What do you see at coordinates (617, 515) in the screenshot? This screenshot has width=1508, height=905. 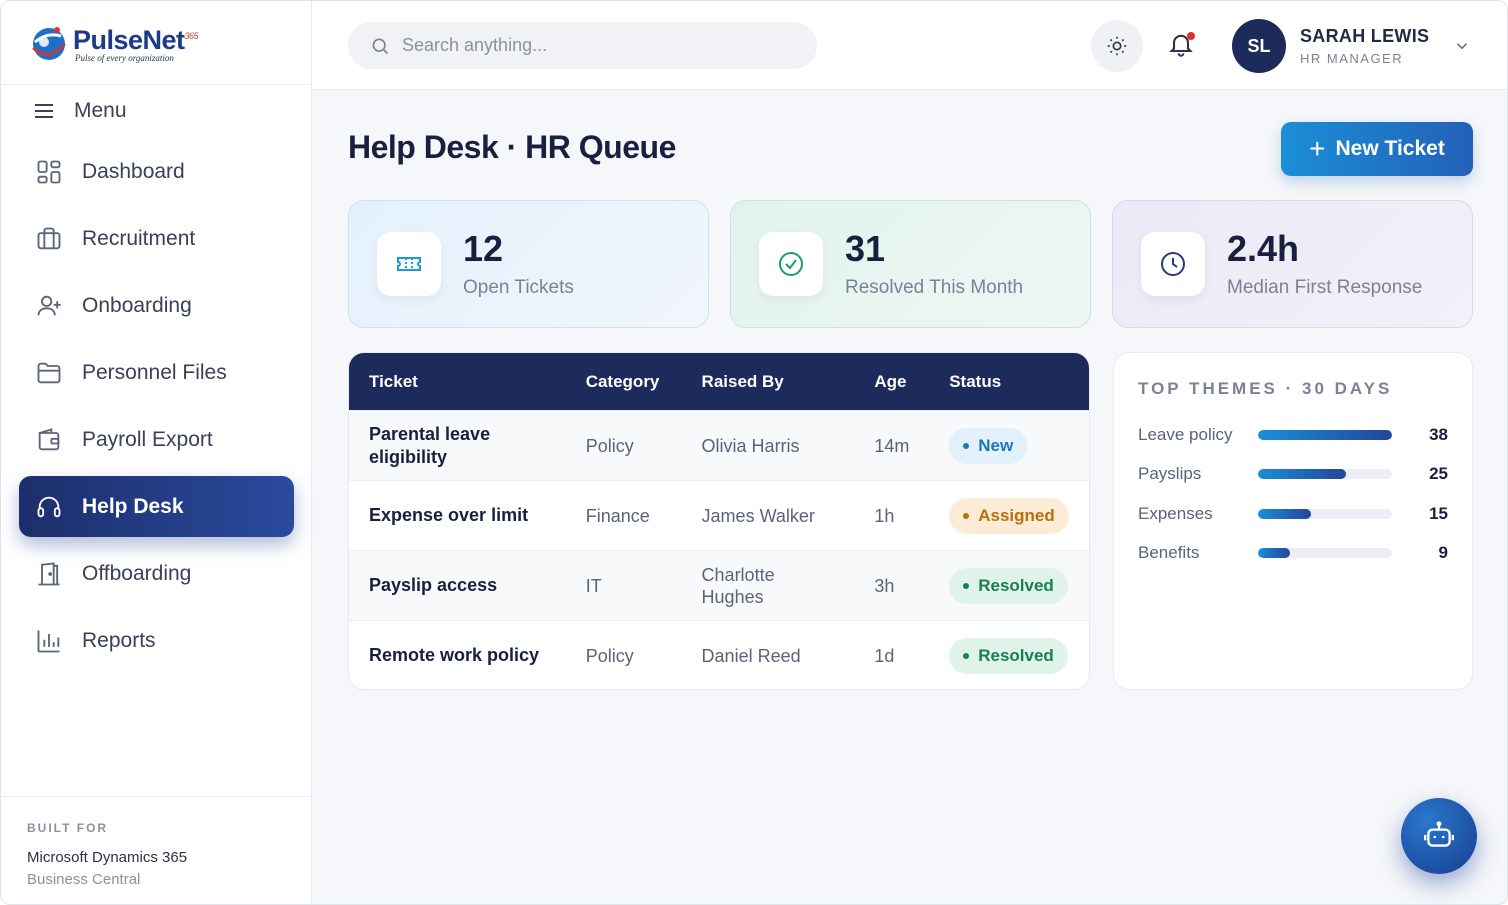 I see `ticket-category: Finance` at bounding box center [617, 515].